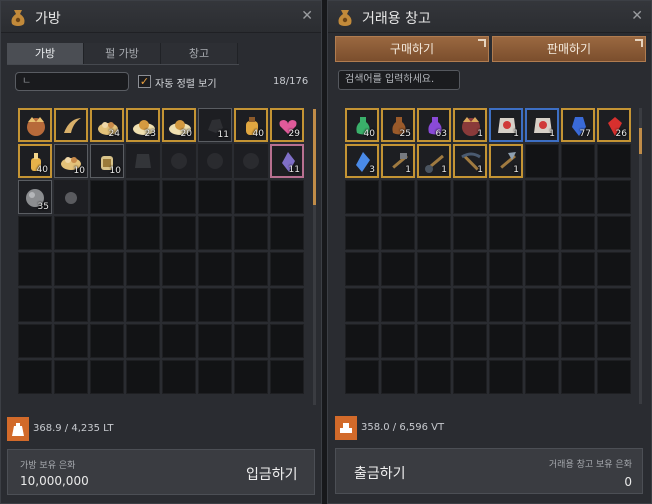  Describe the element at coordinates (122, 53) in the screenshot. I see `tab-pearl-bag: 펄 가방` at that location.